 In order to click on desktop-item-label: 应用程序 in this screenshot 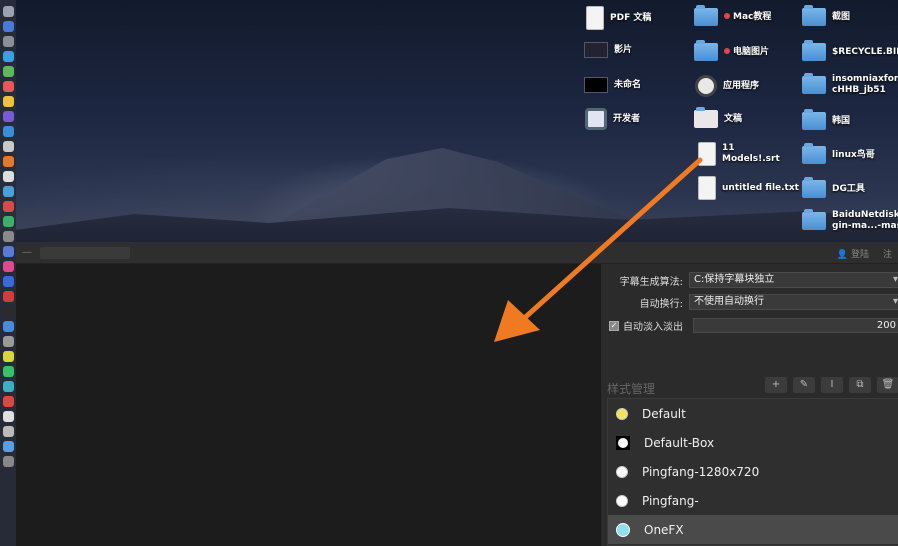, I will do `click(741, 85)`.